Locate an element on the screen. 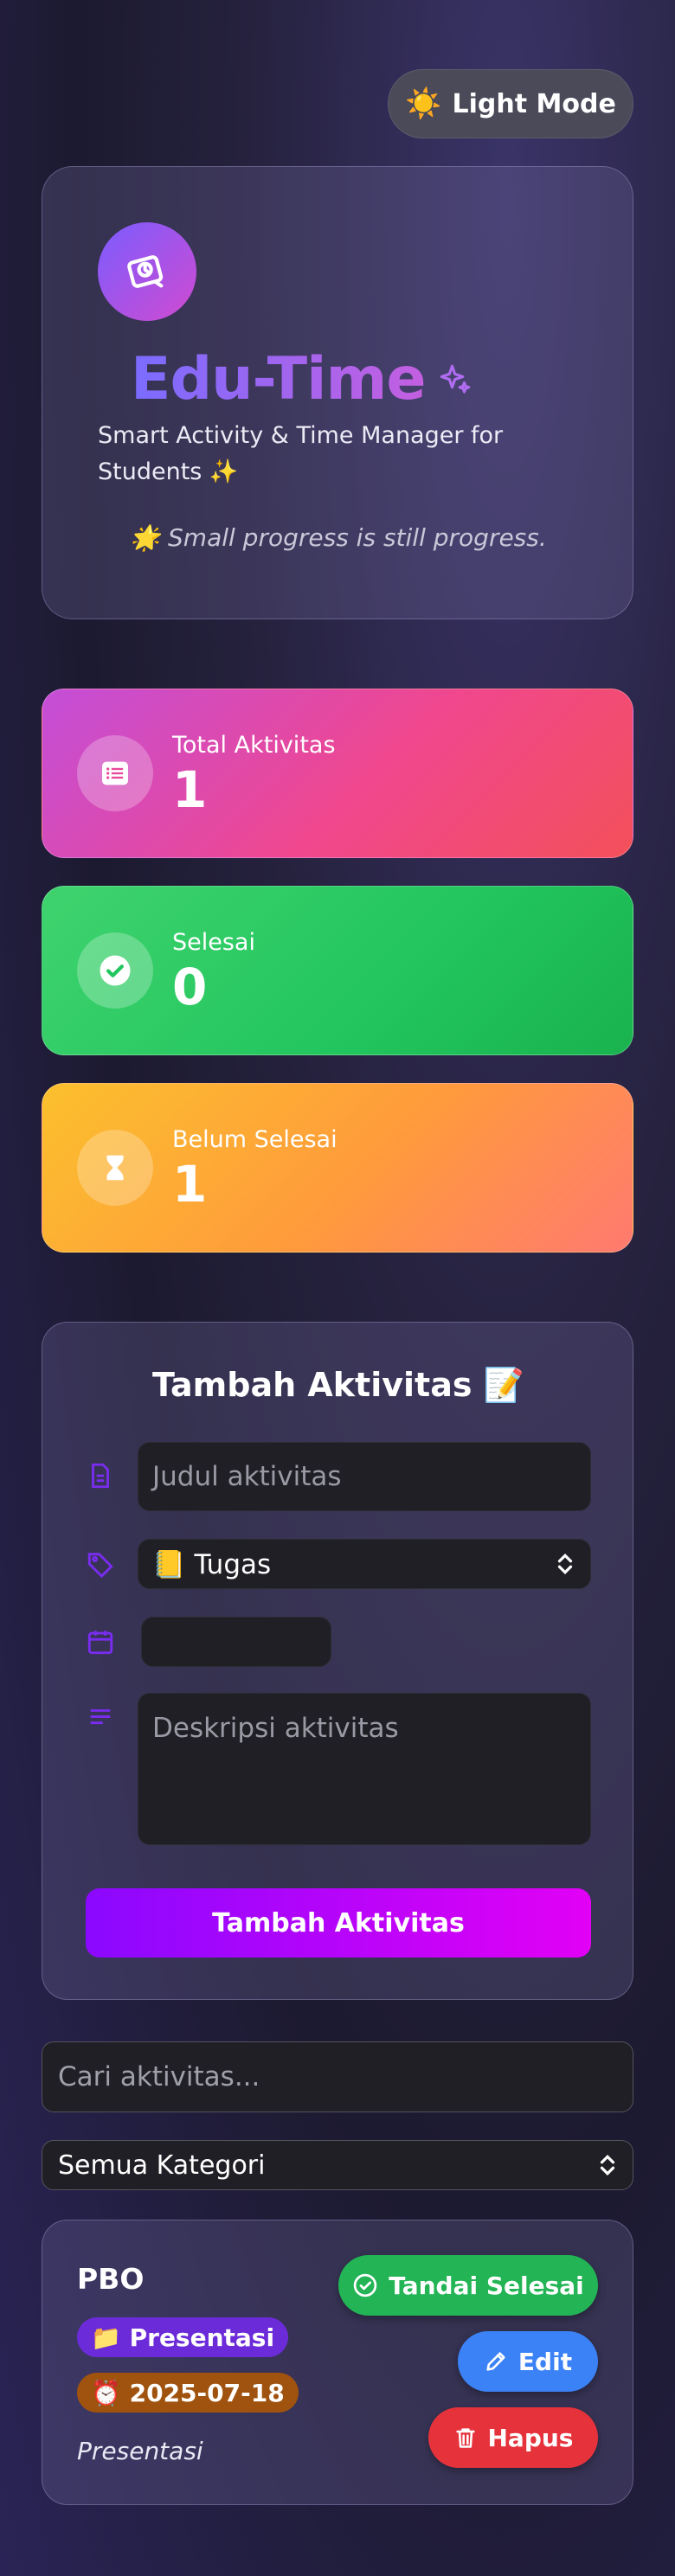  stat-done-label: Selesai is located at coordinates (213, 942).